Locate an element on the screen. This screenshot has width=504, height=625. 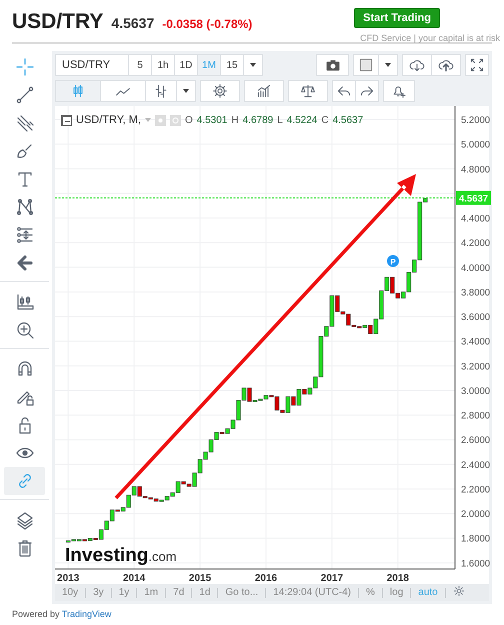
y-axis-label: 5.2000 is located at coordinates (475, 120).